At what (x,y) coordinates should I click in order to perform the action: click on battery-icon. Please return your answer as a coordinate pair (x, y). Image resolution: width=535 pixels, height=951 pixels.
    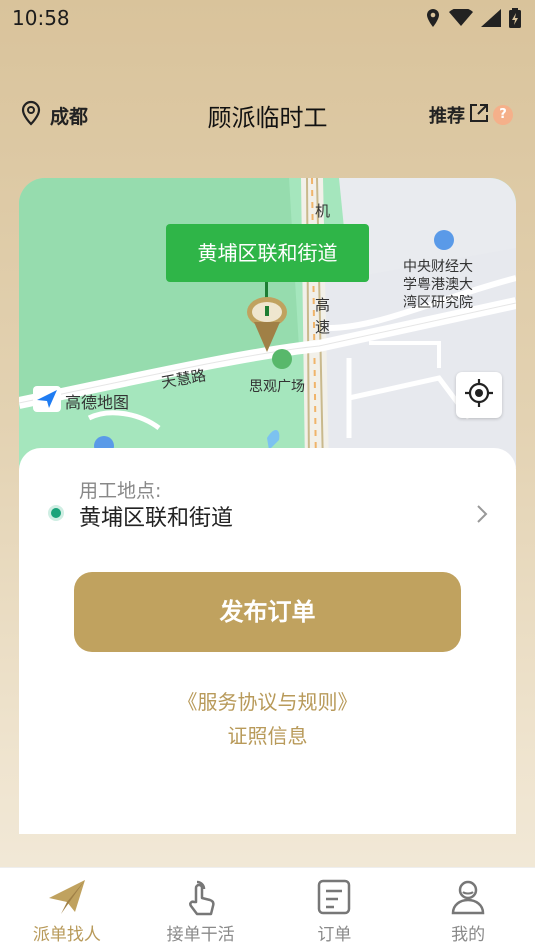
    Looking at the image, I should click on (515, 20).